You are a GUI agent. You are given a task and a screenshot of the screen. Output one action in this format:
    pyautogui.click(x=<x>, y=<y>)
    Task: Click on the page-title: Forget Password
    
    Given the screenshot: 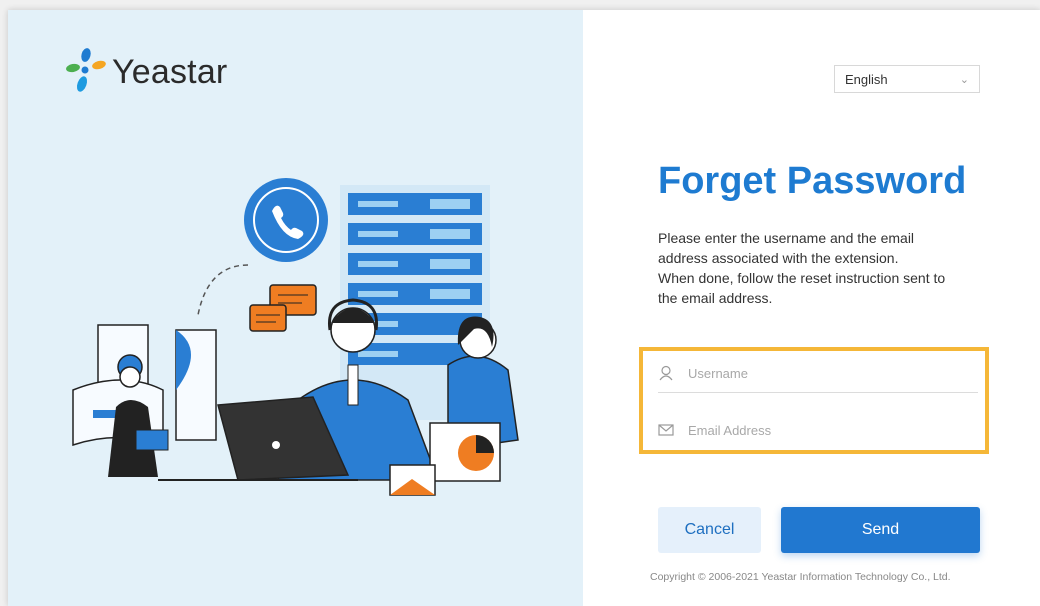 What is the action you would take?
    pyautogui.click(x=812, y=181)
    